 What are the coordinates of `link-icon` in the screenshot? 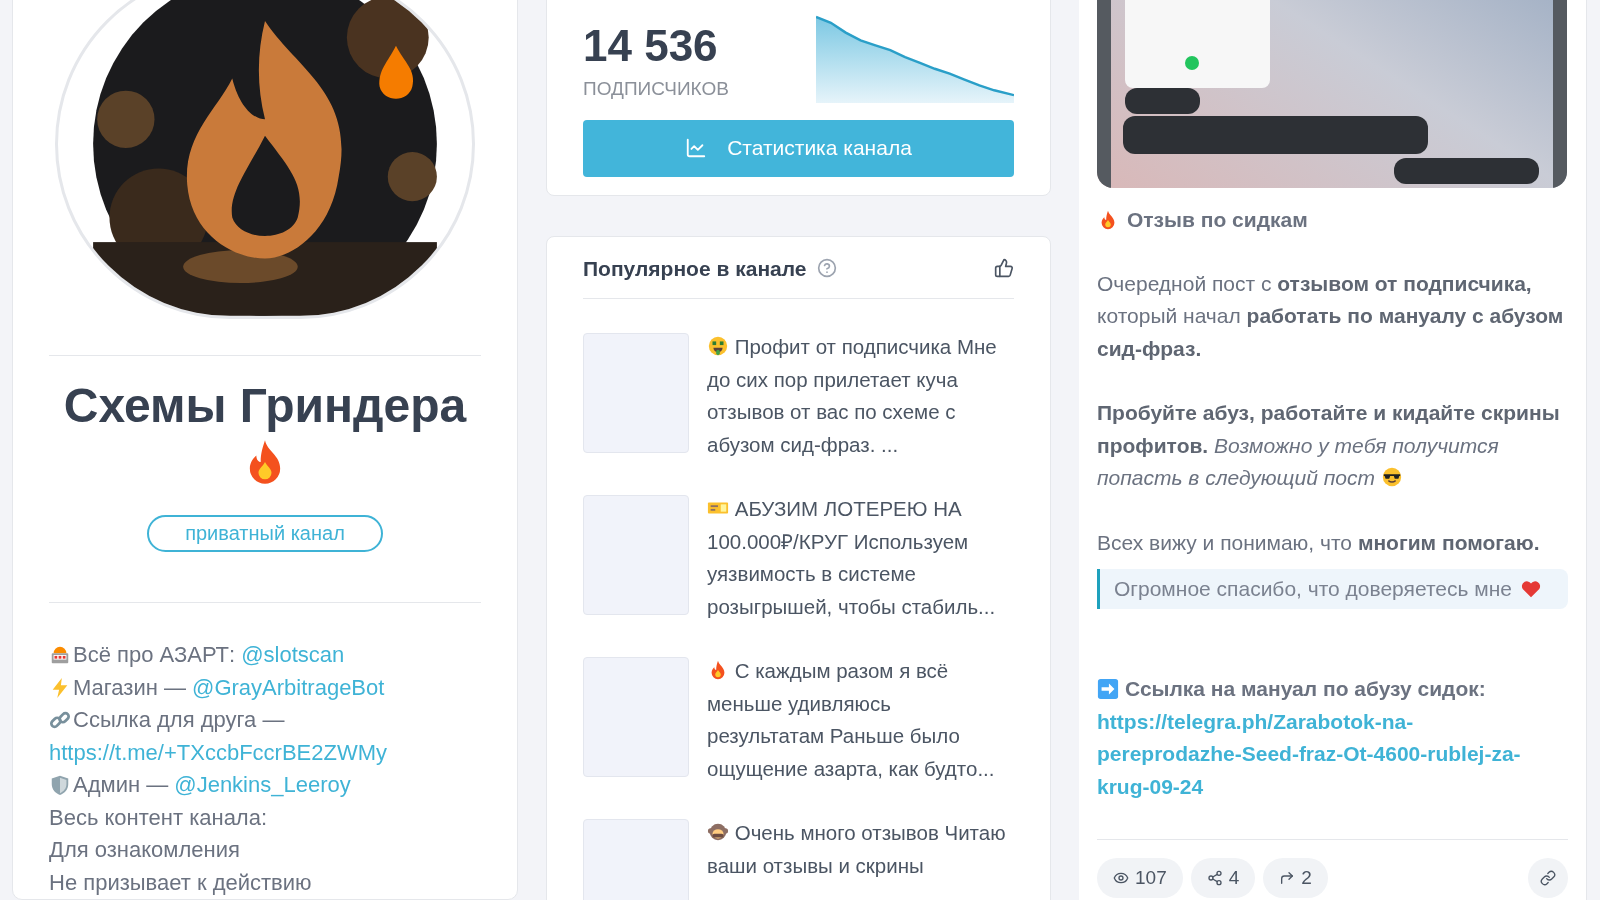 It's located at (1548, 878).